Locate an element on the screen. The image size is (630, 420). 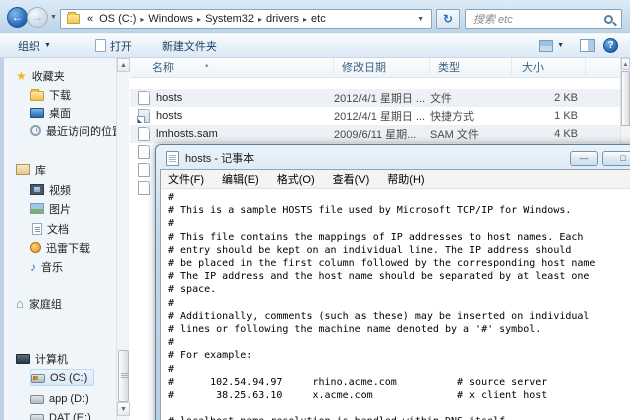
sidebar-group-computer: 计算机 is located at coordinates (42, 358).